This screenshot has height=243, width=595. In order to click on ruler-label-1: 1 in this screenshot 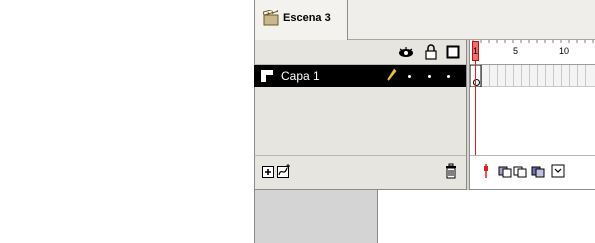, I will do `click(476, 51)`.